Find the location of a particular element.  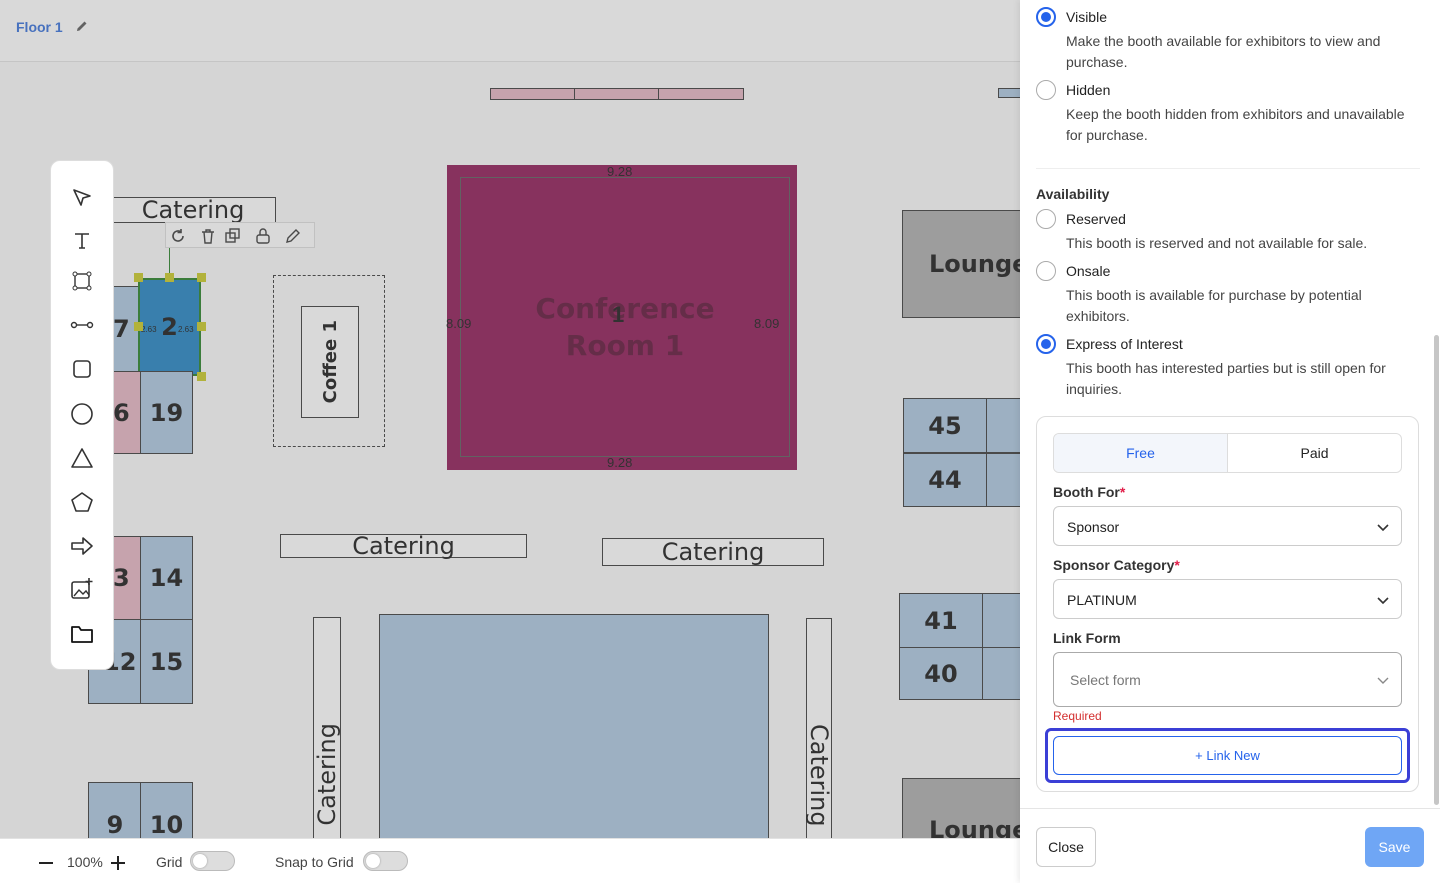

availability-option-onsale: Onsale is located at coordinates (1073, 271).